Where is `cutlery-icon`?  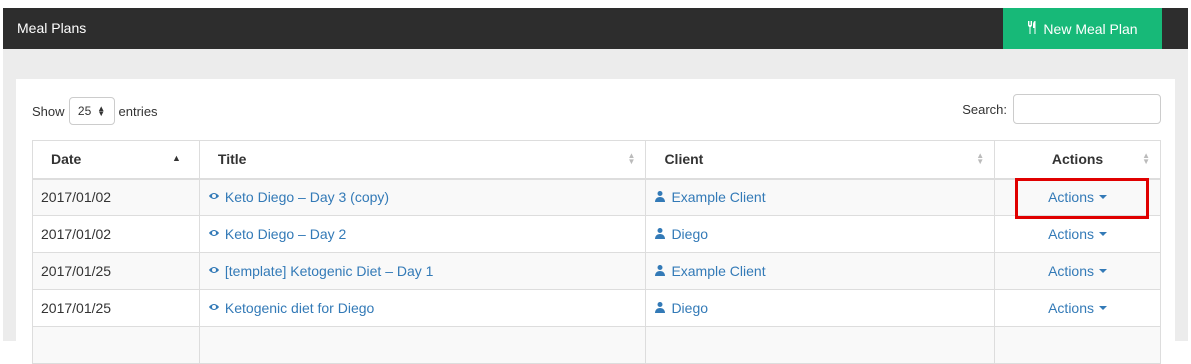 cutlery-icon is located at coordinates (1032, 28).